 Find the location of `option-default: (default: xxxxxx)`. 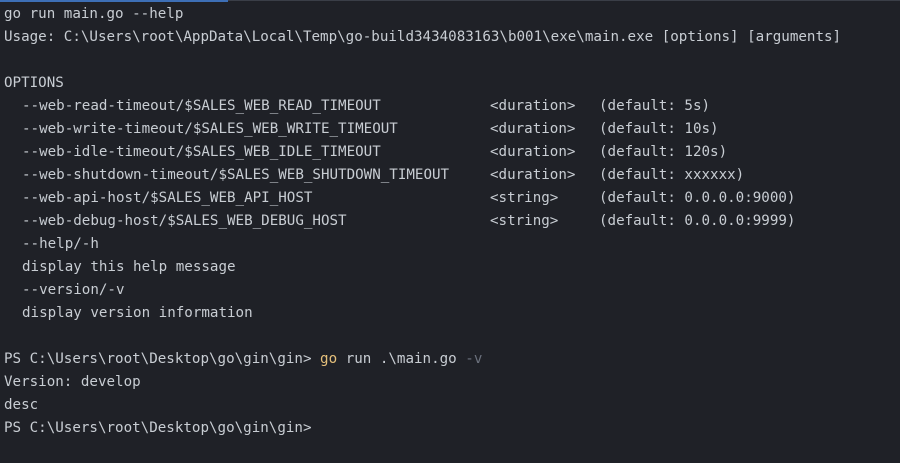

option-default: (default: xxxxxx) is located at coordinates (672, 175).